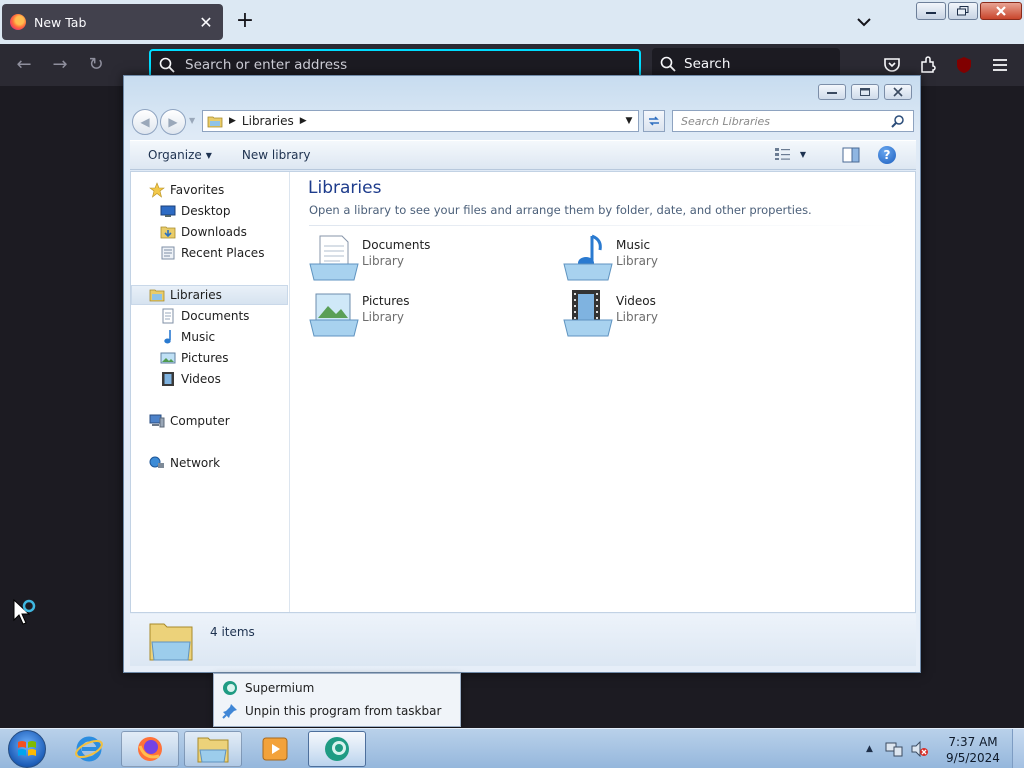 Image resolution: width=1024 pixels, height=768 pixels. I want to click on menu-button, so click(1000, 65).